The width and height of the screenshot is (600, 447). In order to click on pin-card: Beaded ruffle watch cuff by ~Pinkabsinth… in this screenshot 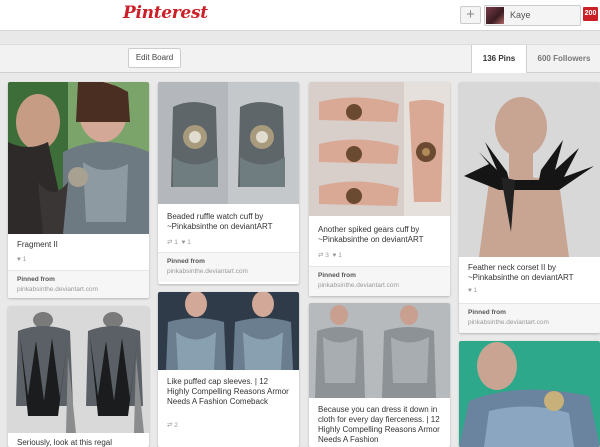, I will do `click(228, 183)`.